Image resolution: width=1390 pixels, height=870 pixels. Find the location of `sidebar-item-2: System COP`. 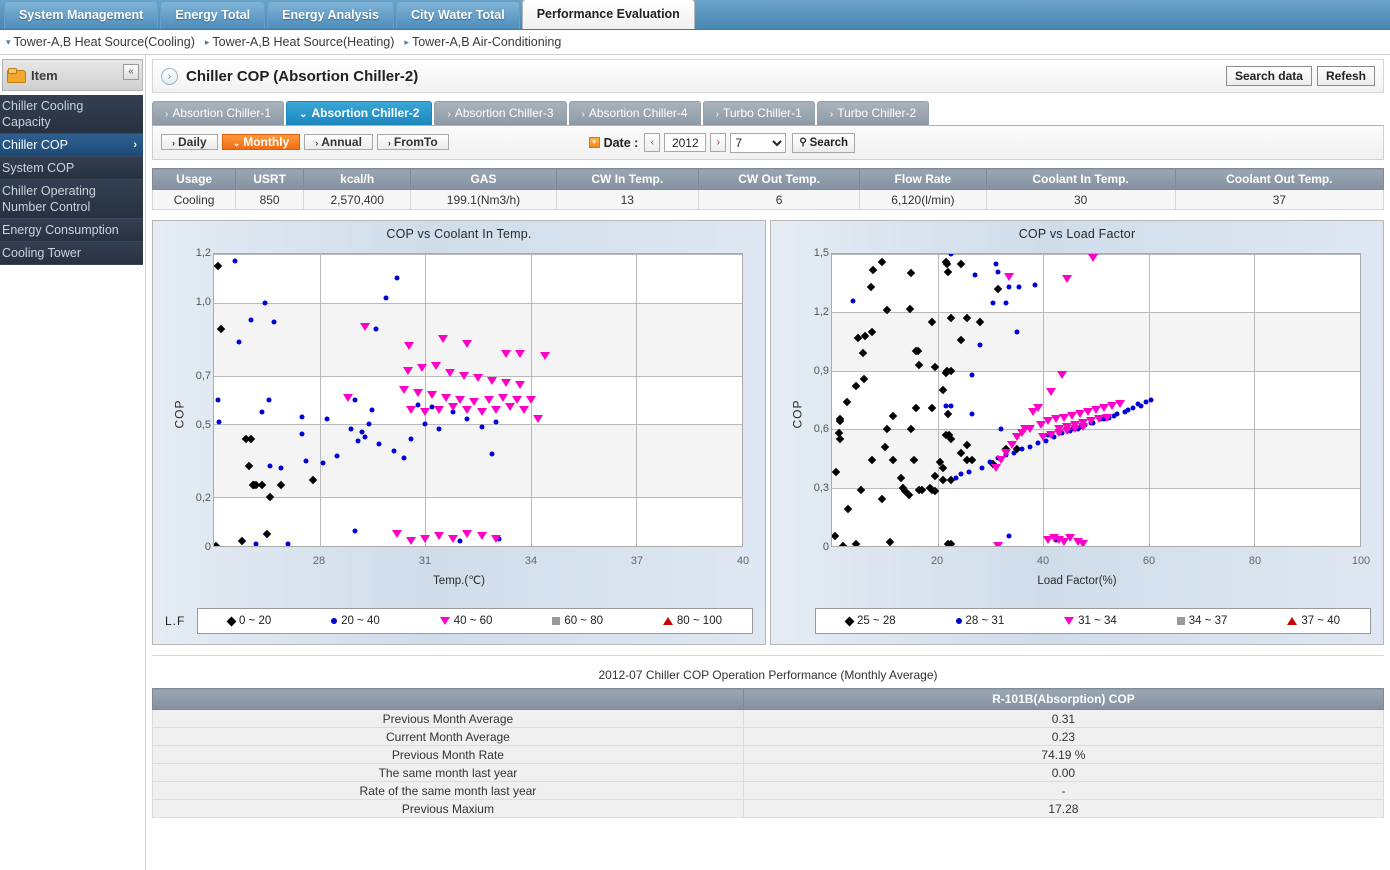

sidebar-item-2: System COP is located at coordinates (71, 168).